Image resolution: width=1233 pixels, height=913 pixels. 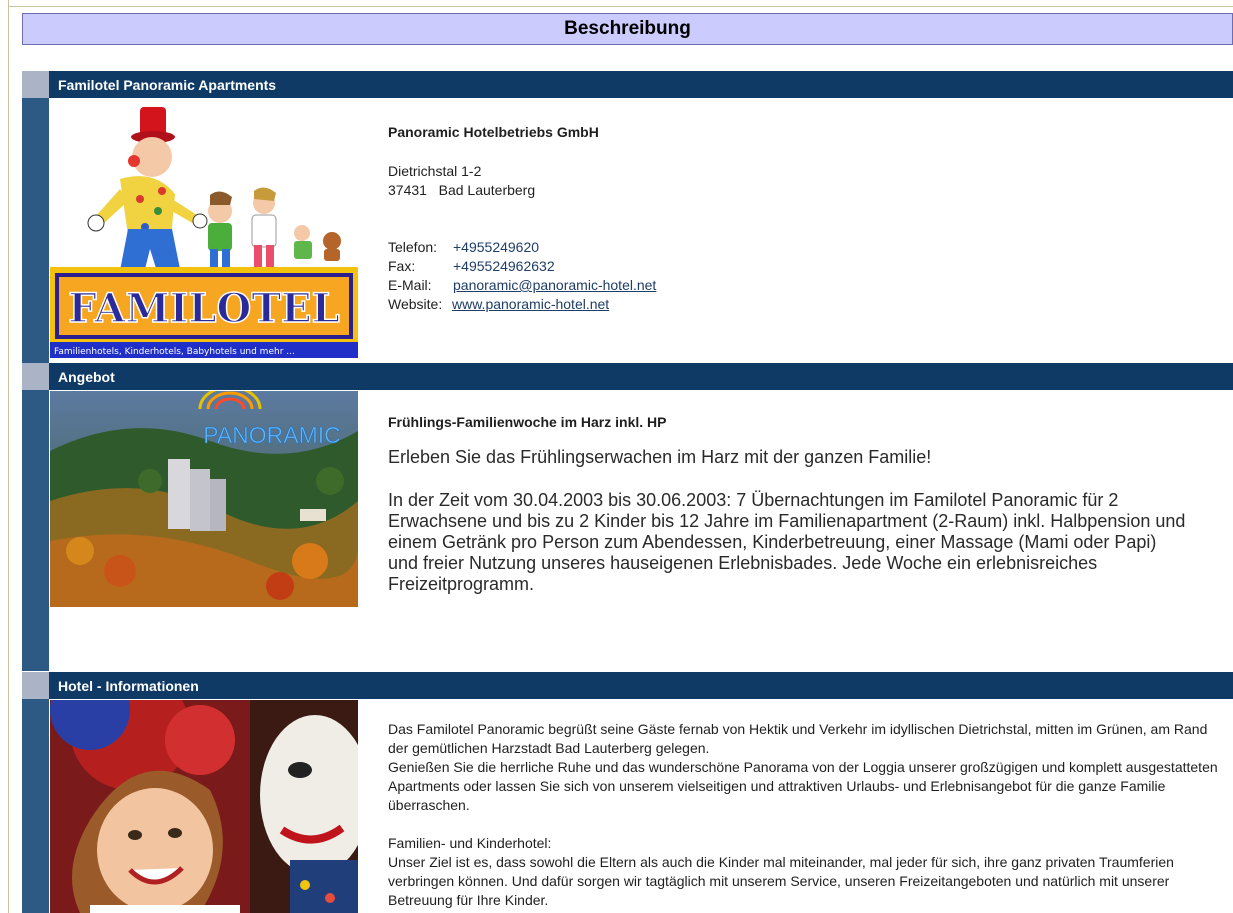 I want to click on fax-row: Fax: +495524962632, so click(x=522, y=266).